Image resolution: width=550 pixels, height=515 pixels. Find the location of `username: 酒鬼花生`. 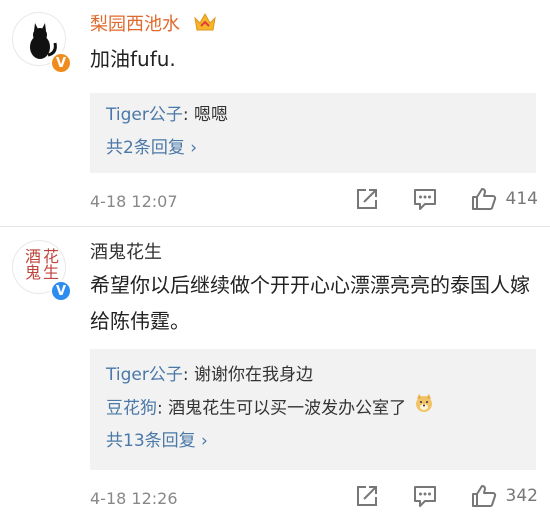

username: 酒鬼花生 is located at coordinates (126, 251).